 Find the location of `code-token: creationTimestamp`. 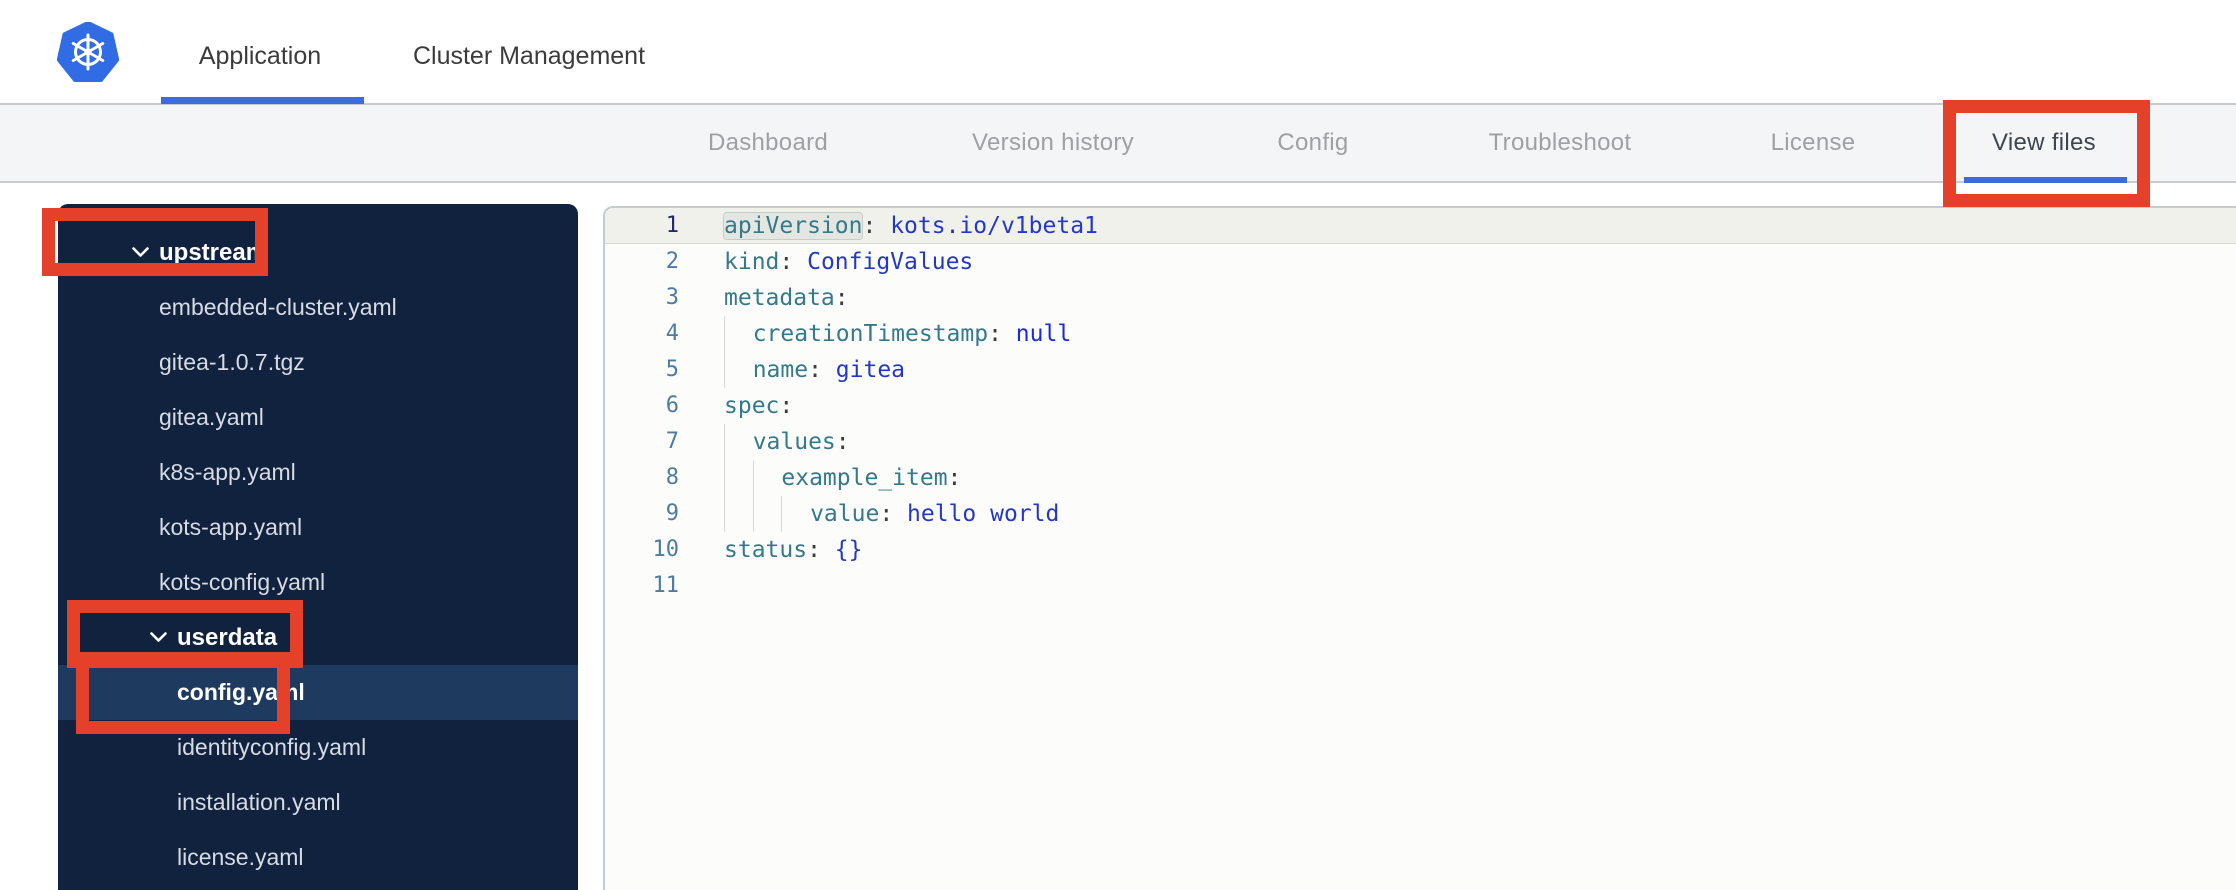

code-token: creationTimestamp is located at coordinates (870, 334).